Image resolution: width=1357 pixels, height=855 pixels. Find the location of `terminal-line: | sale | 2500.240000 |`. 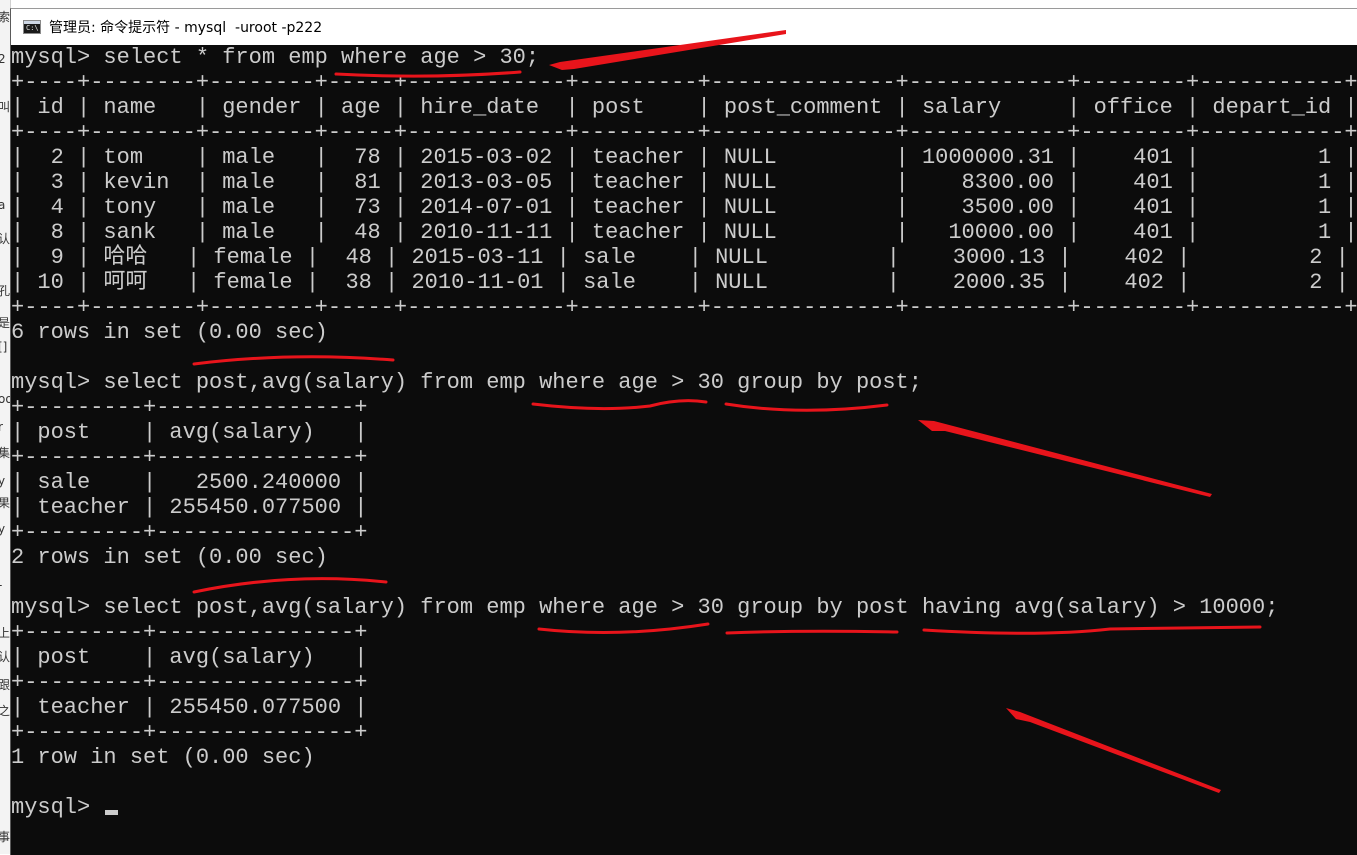

terminal-line: | sale | 2500.240000 | is located at coordinates (189, 482).